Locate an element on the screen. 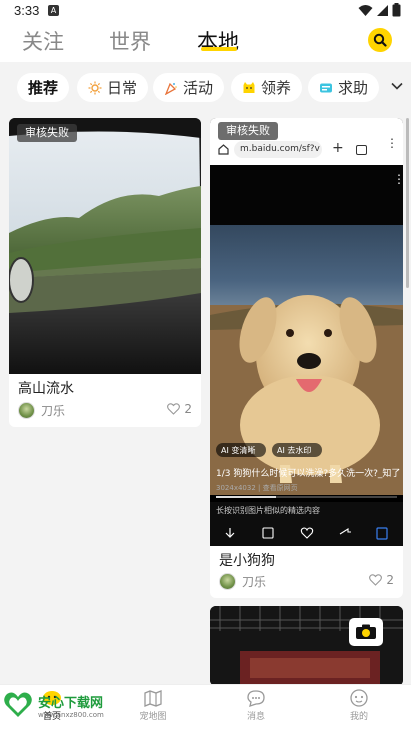  signal-icon is located at coordinates (382, 10).